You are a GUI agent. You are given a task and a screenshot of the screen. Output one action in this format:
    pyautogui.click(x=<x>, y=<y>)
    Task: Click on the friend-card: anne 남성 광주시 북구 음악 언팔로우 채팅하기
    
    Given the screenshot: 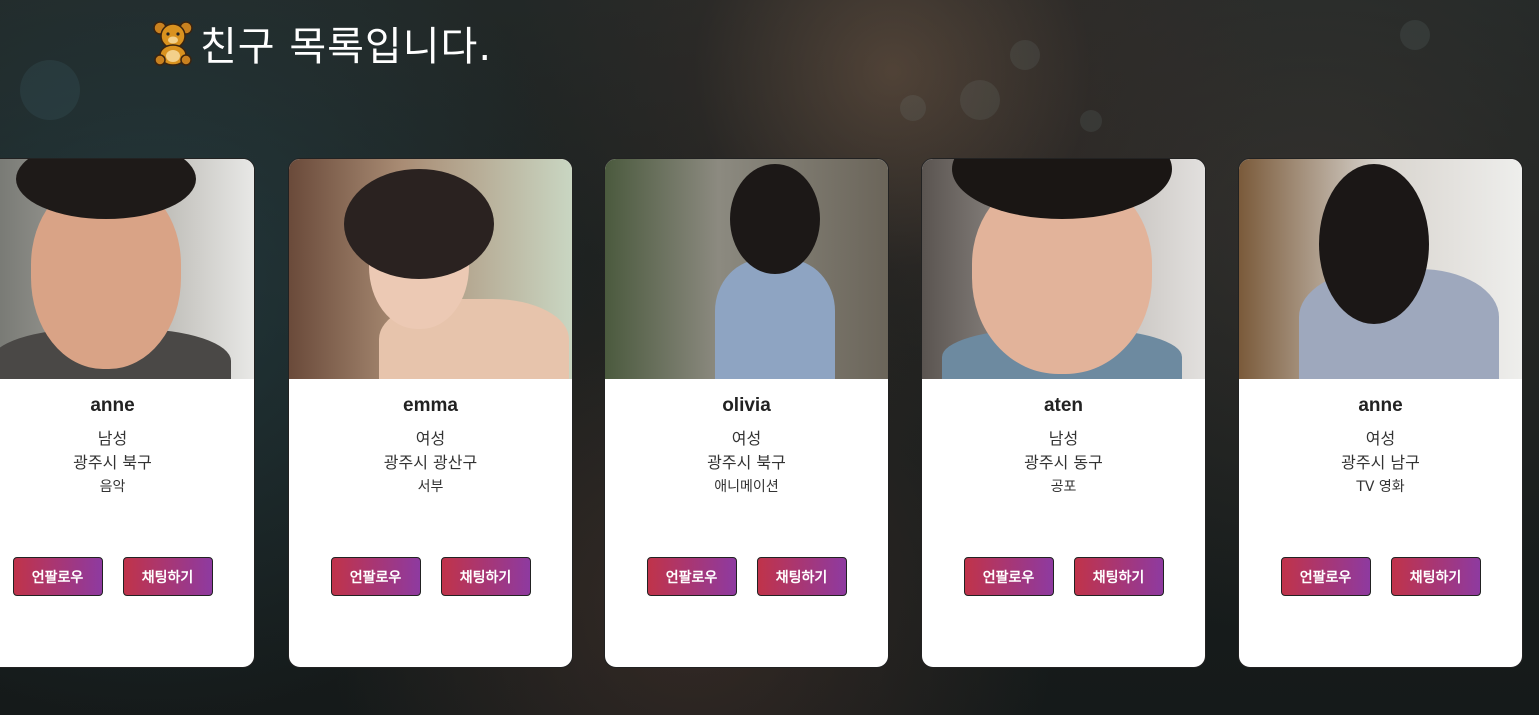 What is the action you would take?
    pyautogui.click(x=127, y=413)
    